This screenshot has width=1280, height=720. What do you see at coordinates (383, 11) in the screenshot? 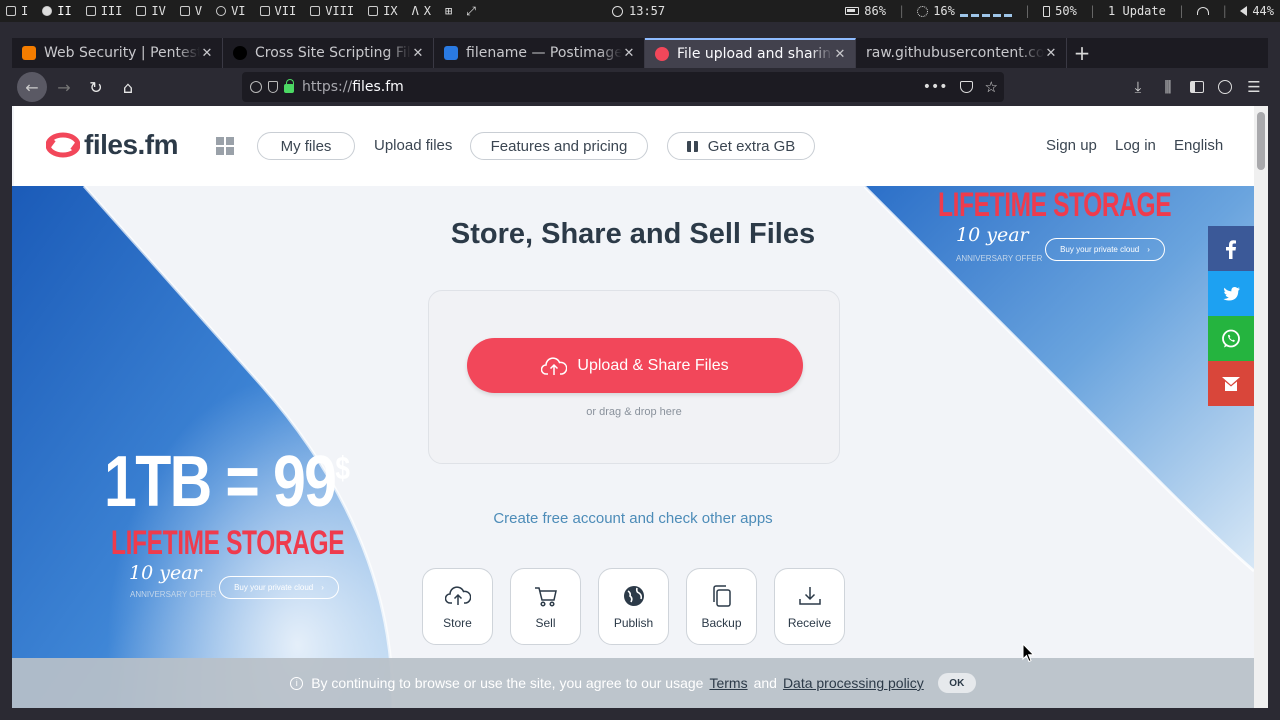
I see `workspace-9: IX` at bounding box center [383, 11].